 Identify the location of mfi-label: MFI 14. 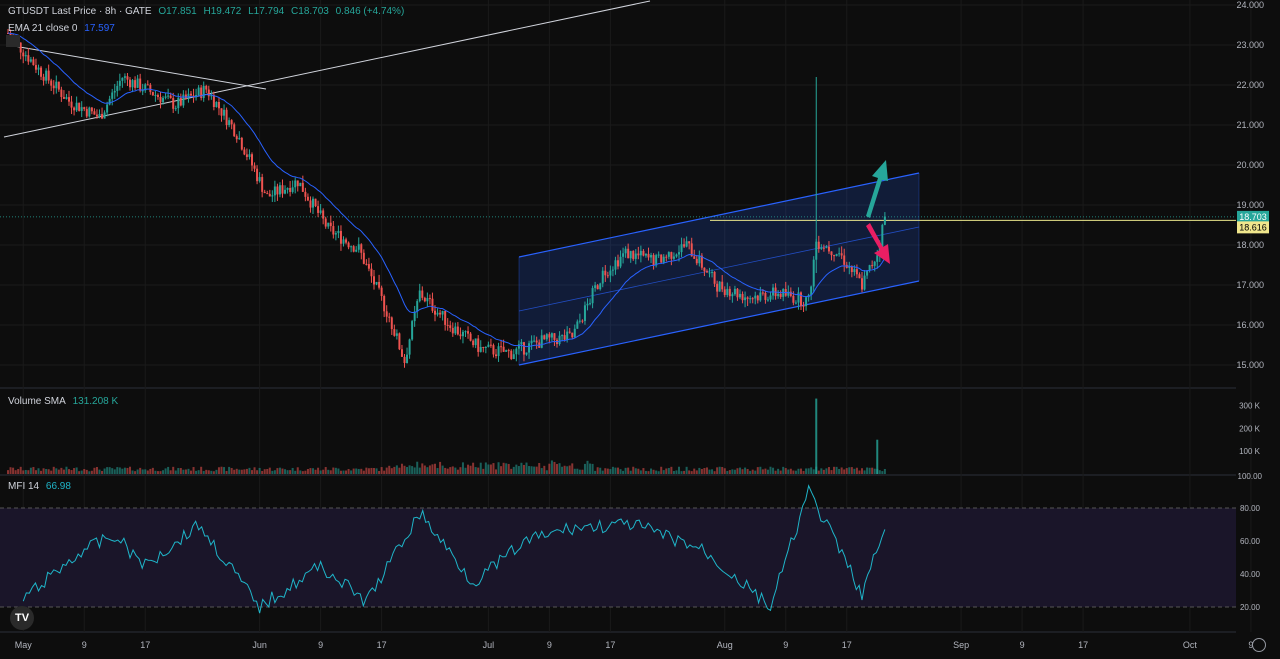
(24, 486).